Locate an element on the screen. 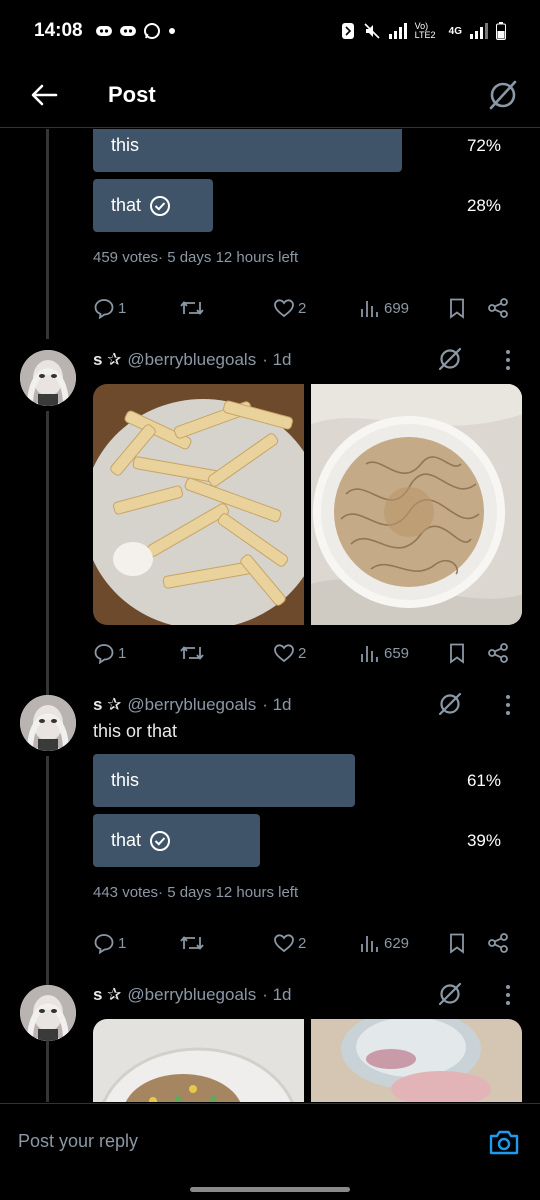 This screenshot has height=1200, width=540. poll-meta: 459 votes· 5 days 12 hours left is located at coordinates (196, 257).